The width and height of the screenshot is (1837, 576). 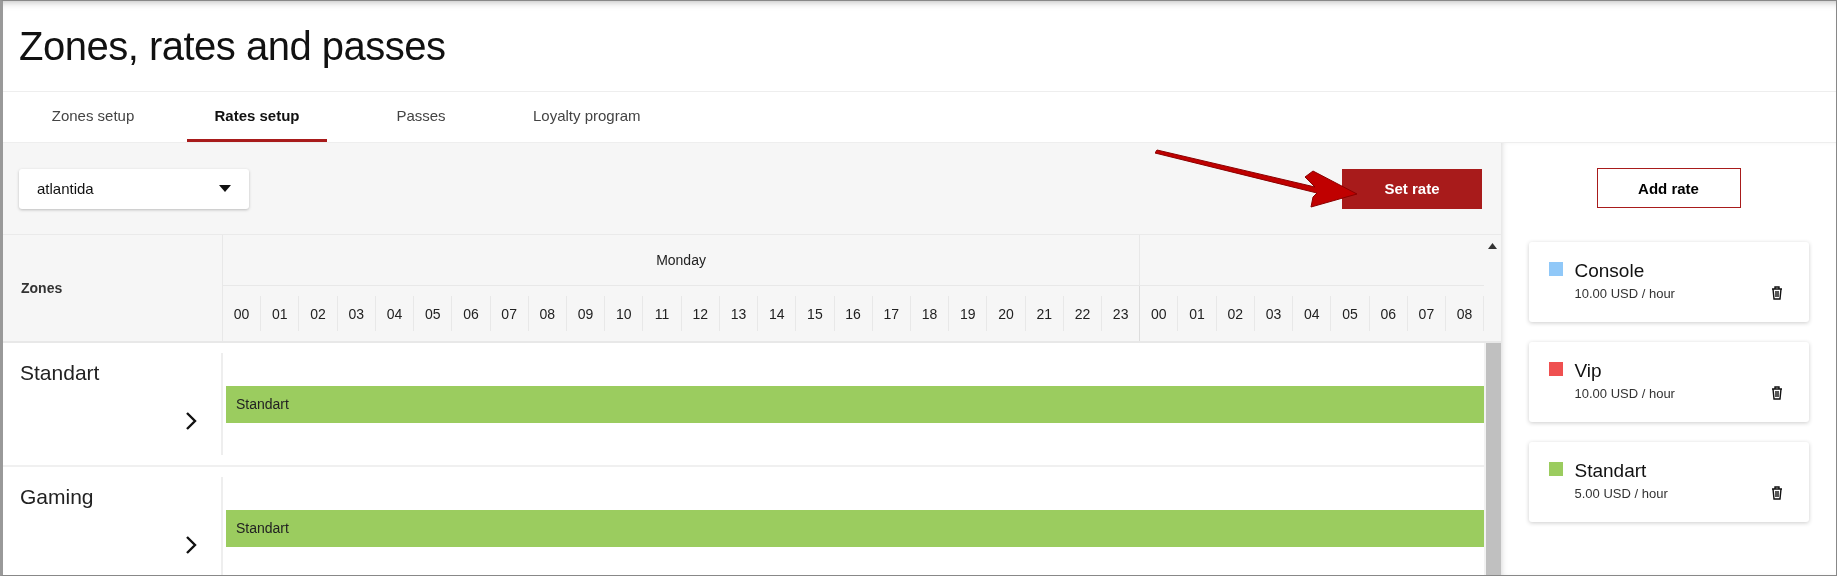 I want to click on hour-label: 22, so click(x=1083, y=313).